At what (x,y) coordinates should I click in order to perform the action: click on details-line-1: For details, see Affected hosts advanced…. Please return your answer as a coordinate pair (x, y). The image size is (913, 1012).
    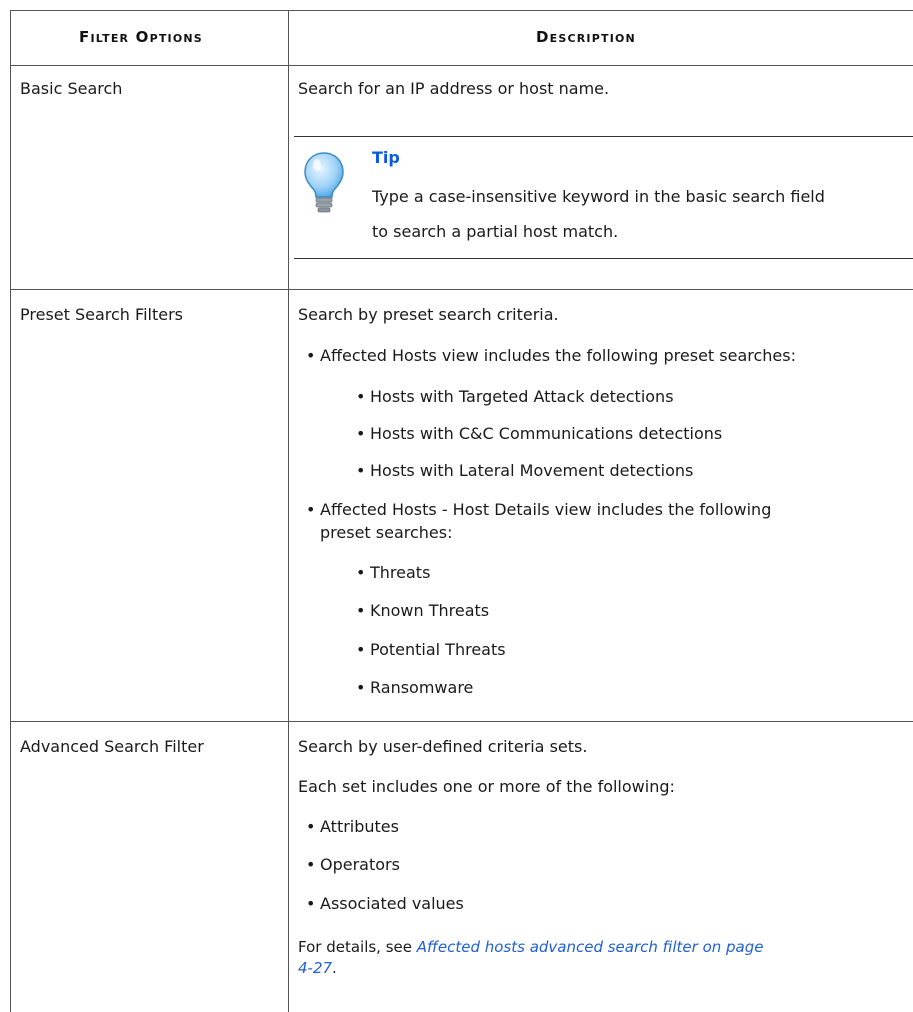
    Looking at the image, I should click on (531, 947).